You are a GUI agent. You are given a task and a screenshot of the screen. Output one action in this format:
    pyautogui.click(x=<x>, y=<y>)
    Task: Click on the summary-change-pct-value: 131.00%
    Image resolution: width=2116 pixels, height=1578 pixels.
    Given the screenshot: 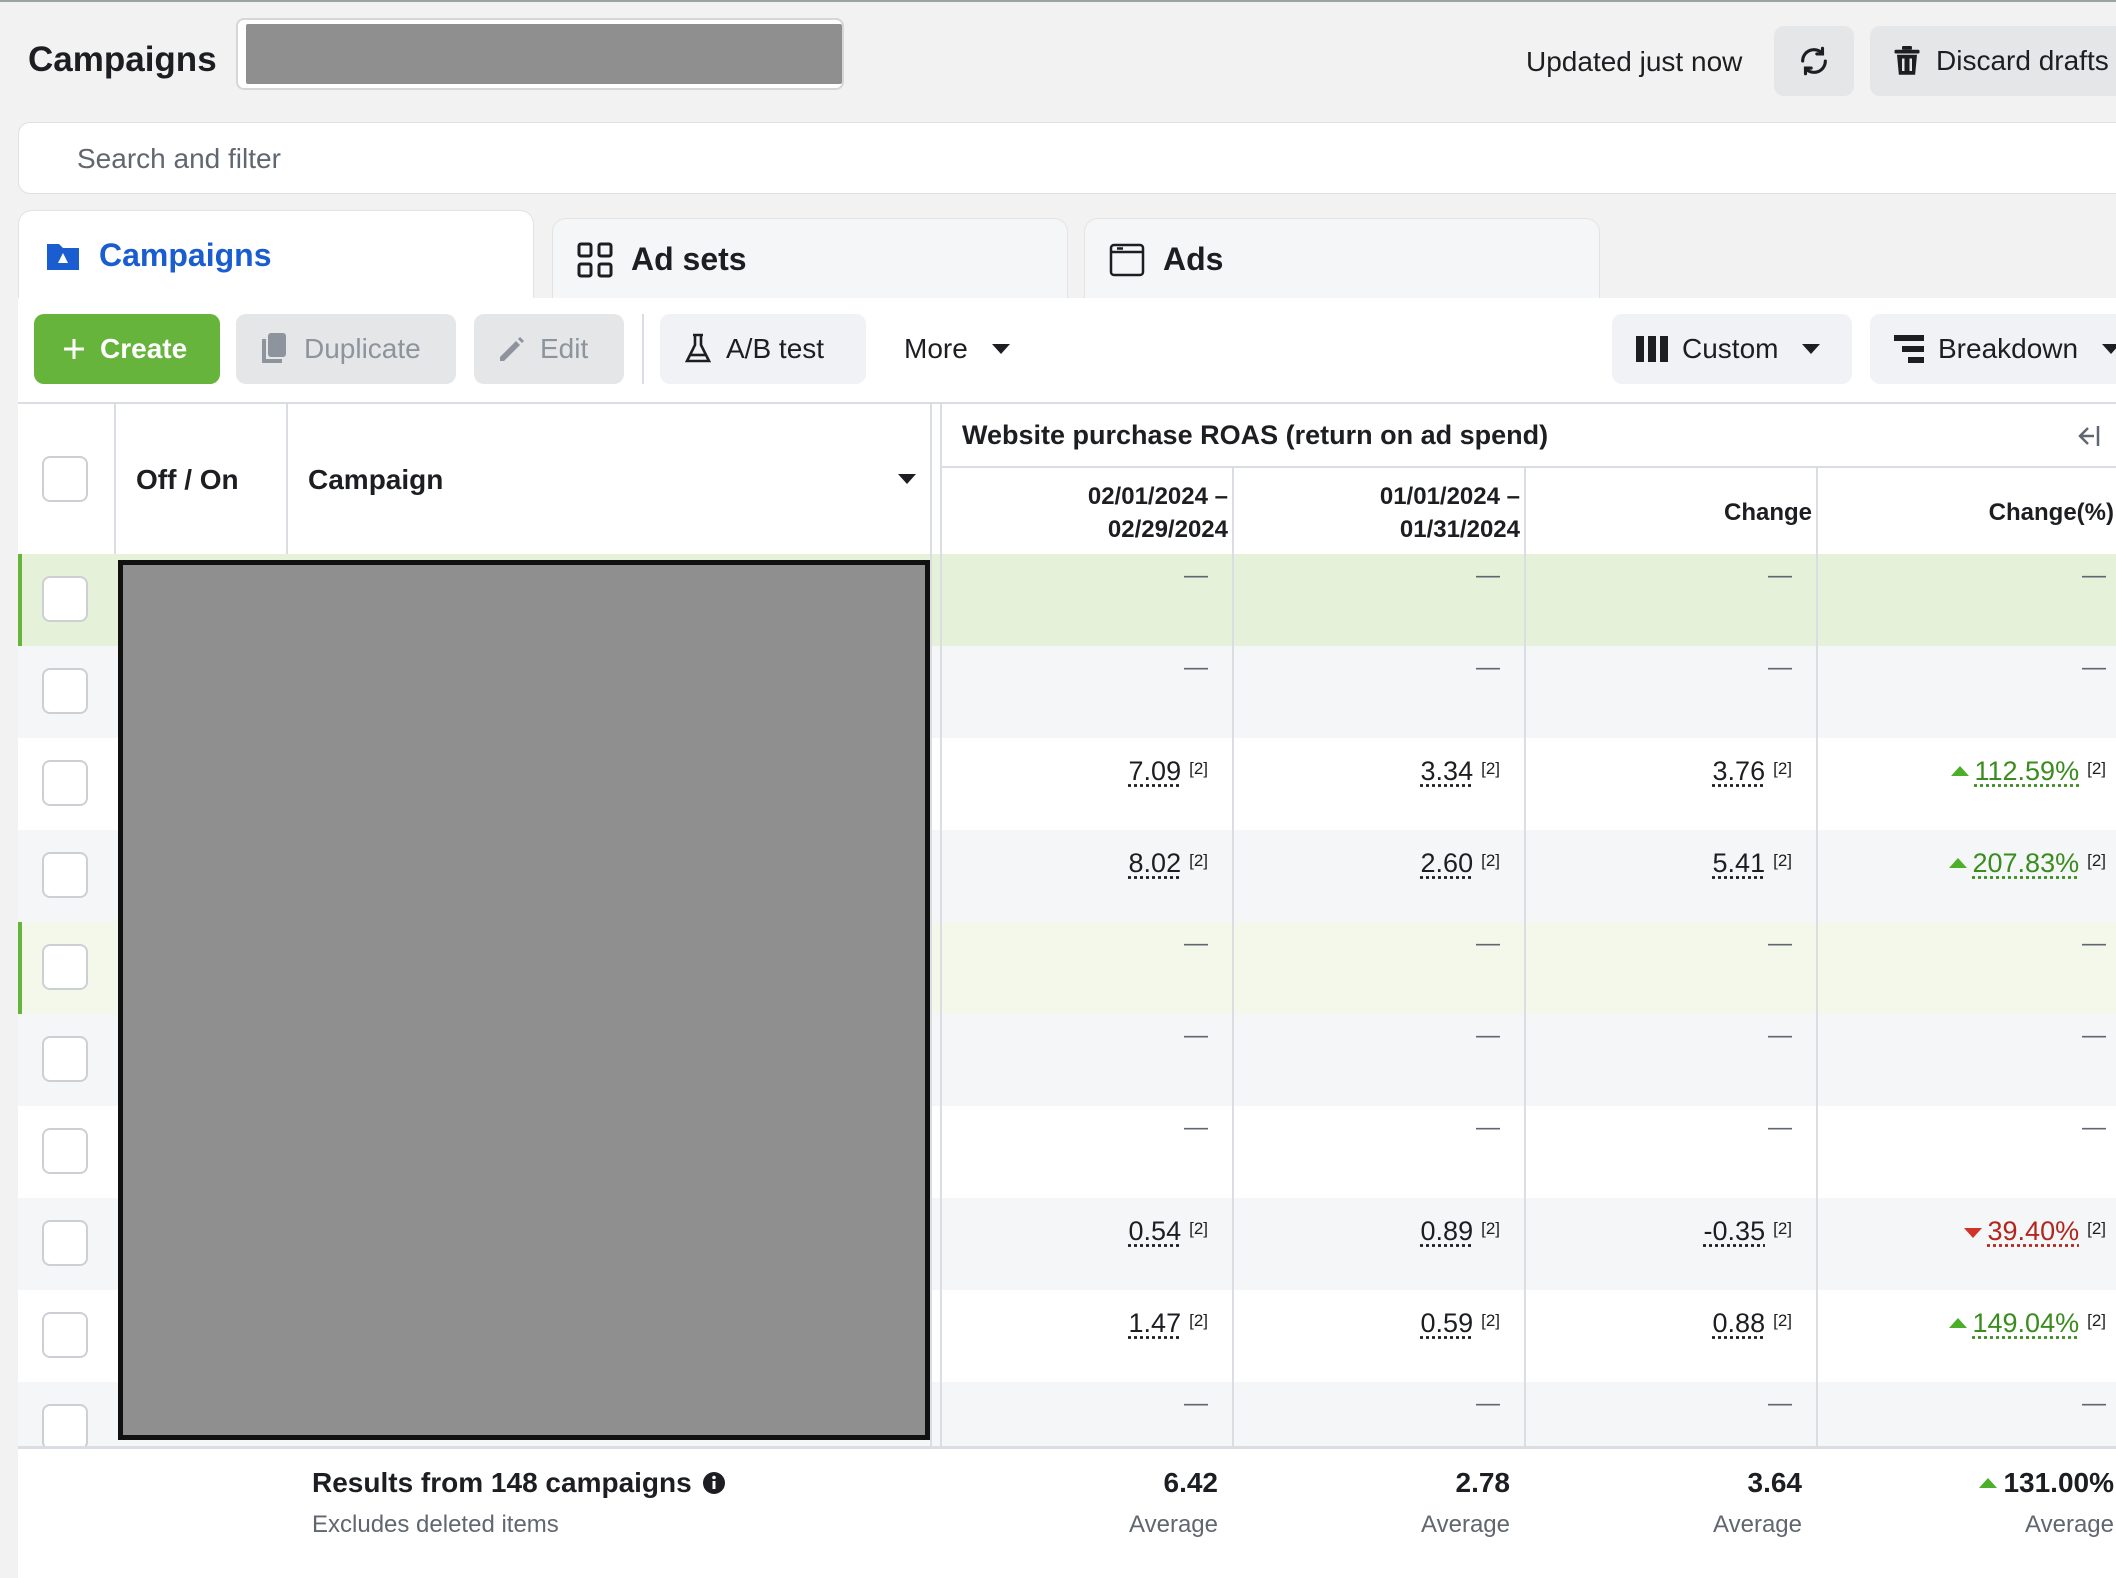 What is the action you would take?
    pyautogui.click(x=2058, y=1482)
    